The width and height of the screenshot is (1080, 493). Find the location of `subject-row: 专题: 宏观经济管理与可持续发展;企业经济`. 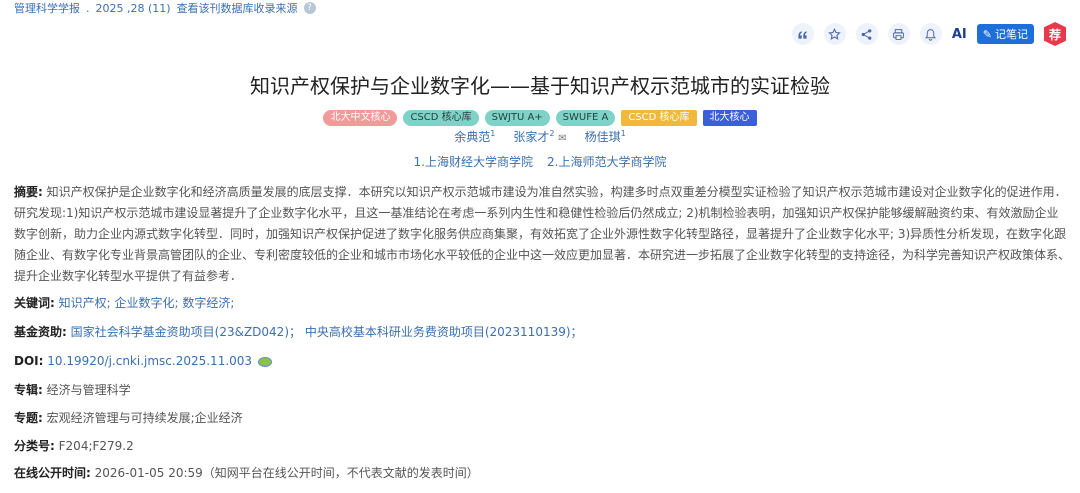

subject-row: 专题: 宏观经济管理与可持续发展;企业经济 is located at coordinates (128, 418).